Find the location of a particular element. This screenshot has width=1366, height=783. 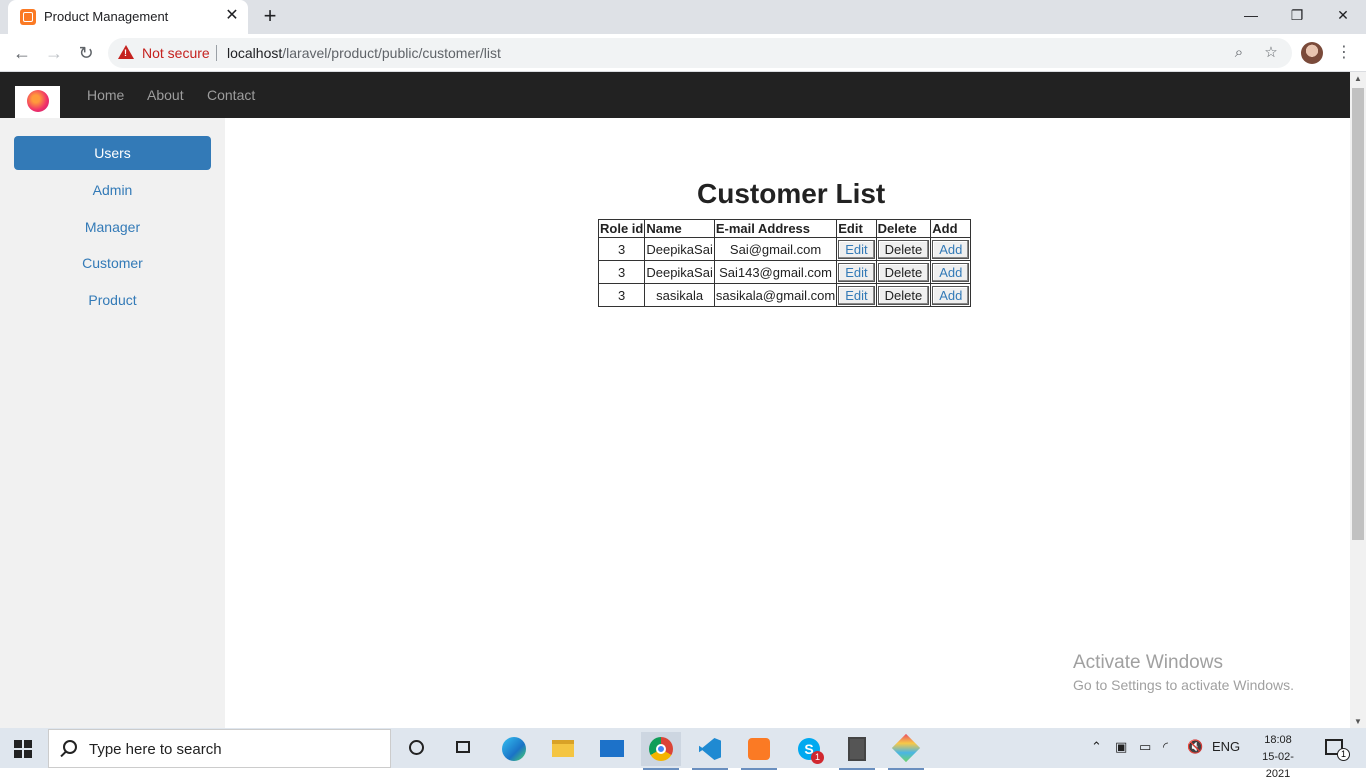

watermark-subtitle: Go to Settings to activate Windows. is located at coordinates (1183, 685).